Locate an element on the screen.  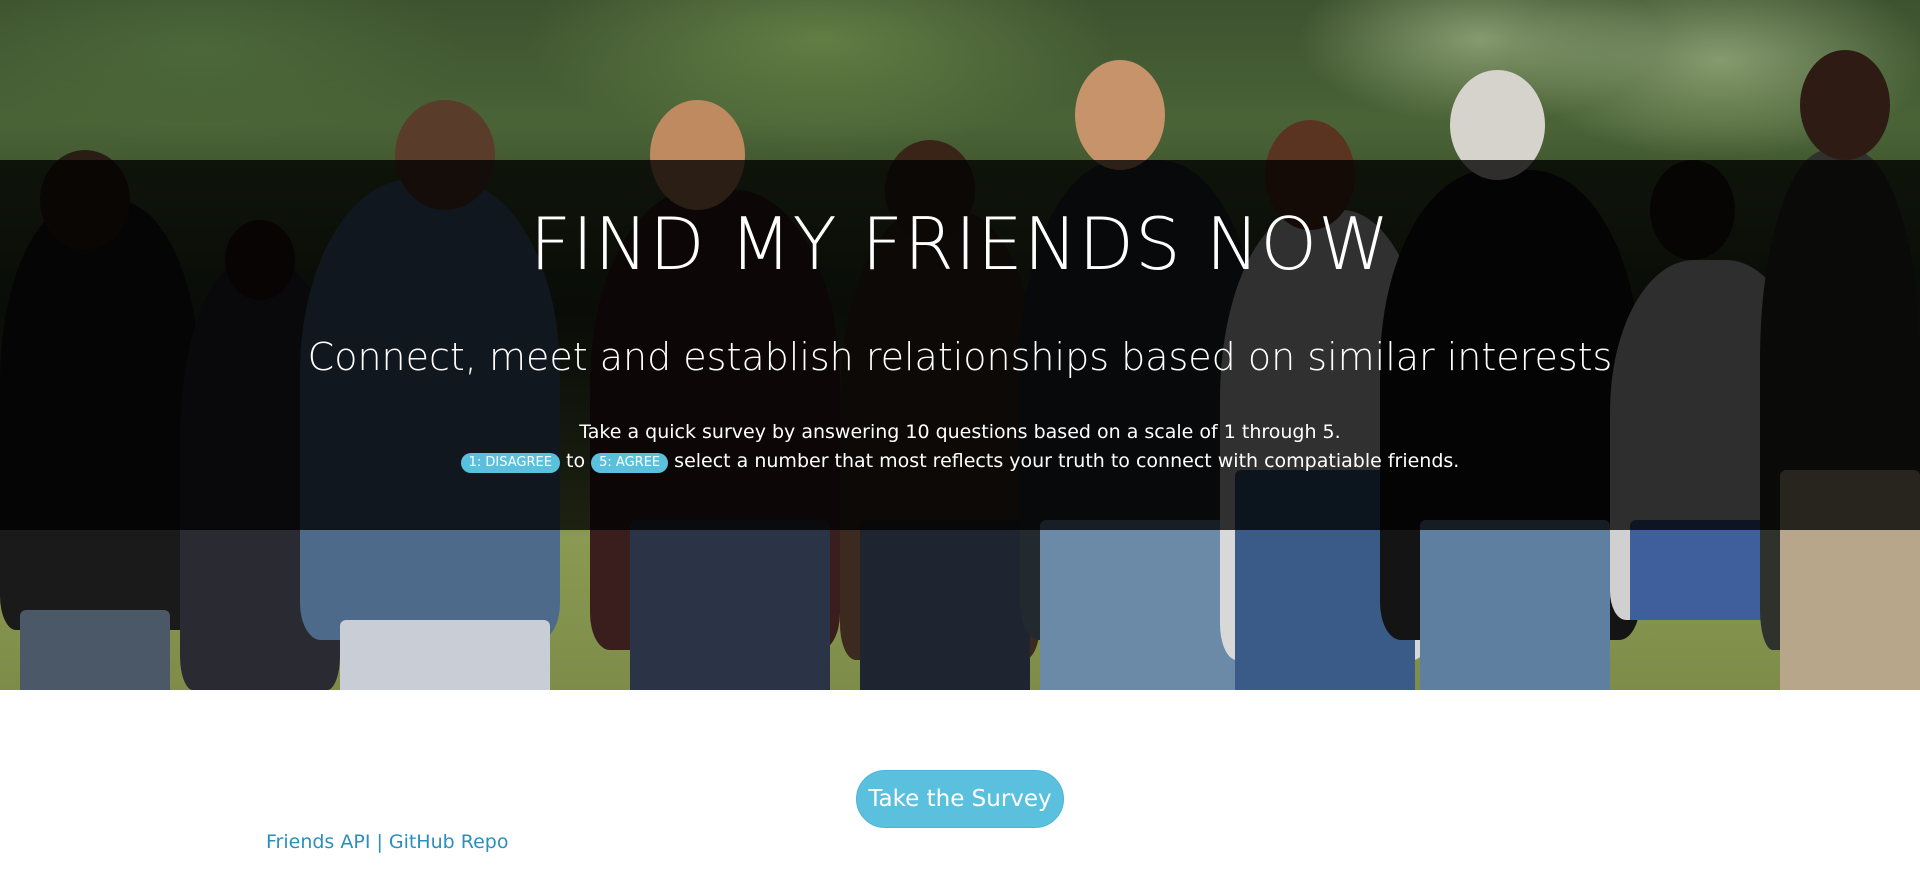
footer-links: Friends API | GitHub Repo is located at coordinates (387, 842).